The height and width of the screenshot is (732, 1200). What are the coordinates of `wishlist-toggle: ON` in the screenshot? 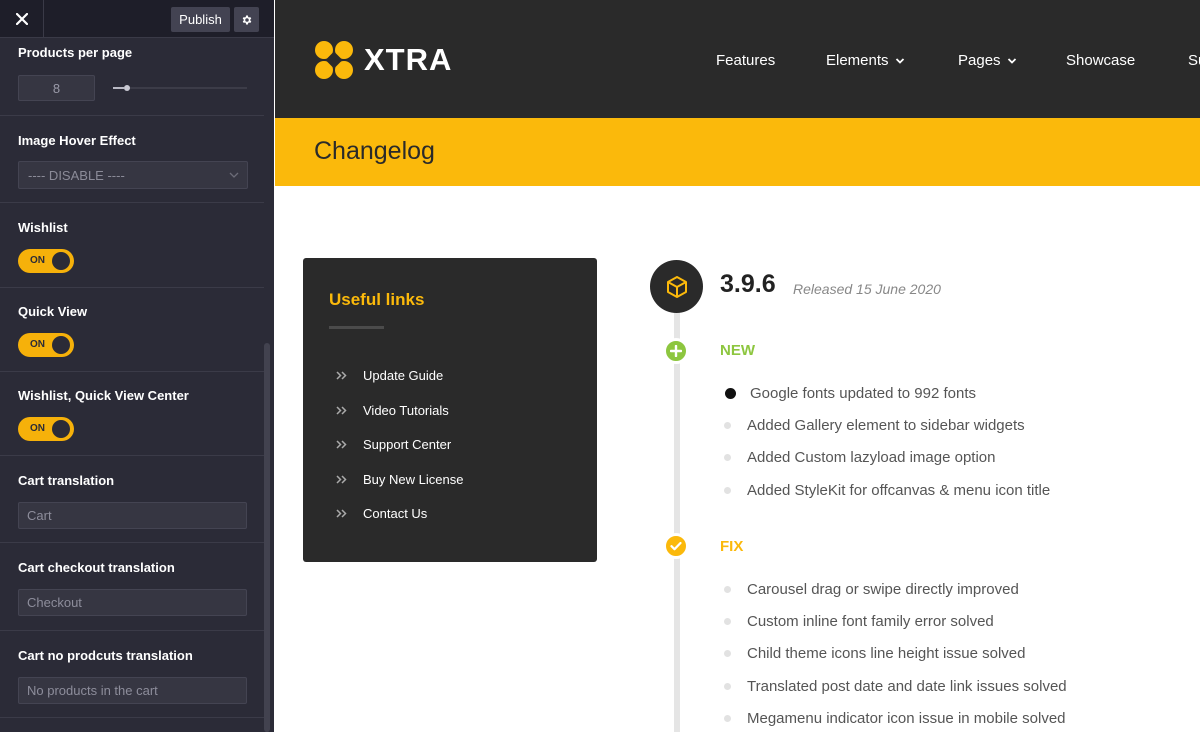 It's located at (46, 261).